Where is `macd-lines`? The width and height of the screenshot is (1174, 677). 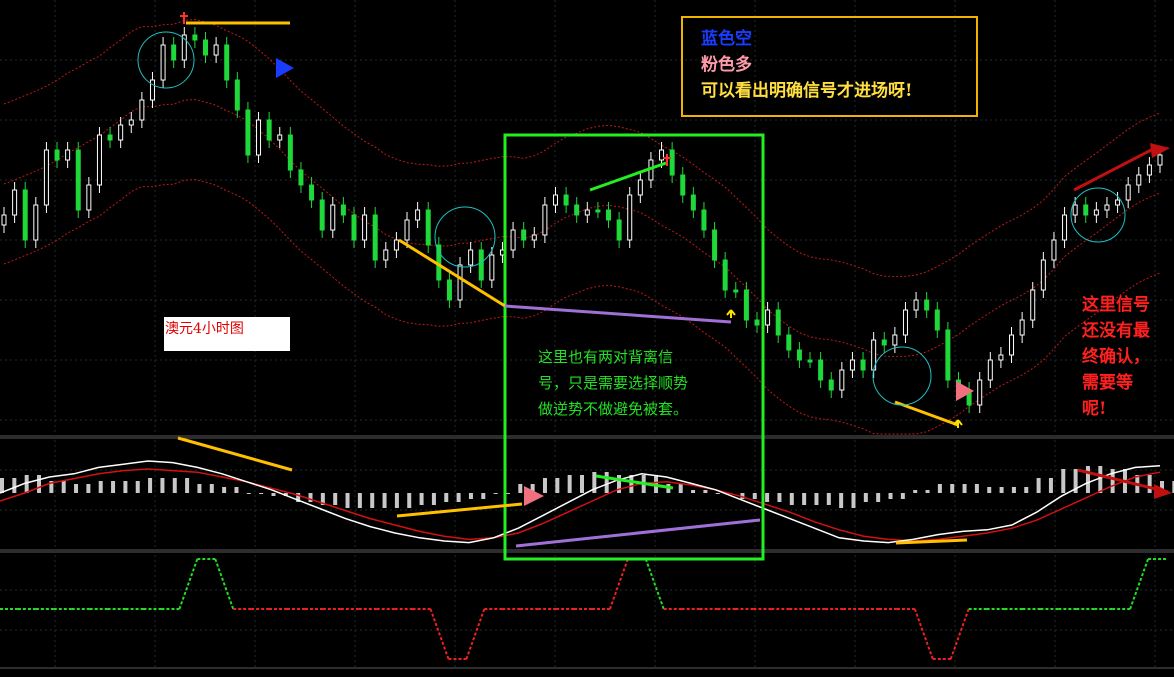
macd-lines is located at coordinates (580, 502).